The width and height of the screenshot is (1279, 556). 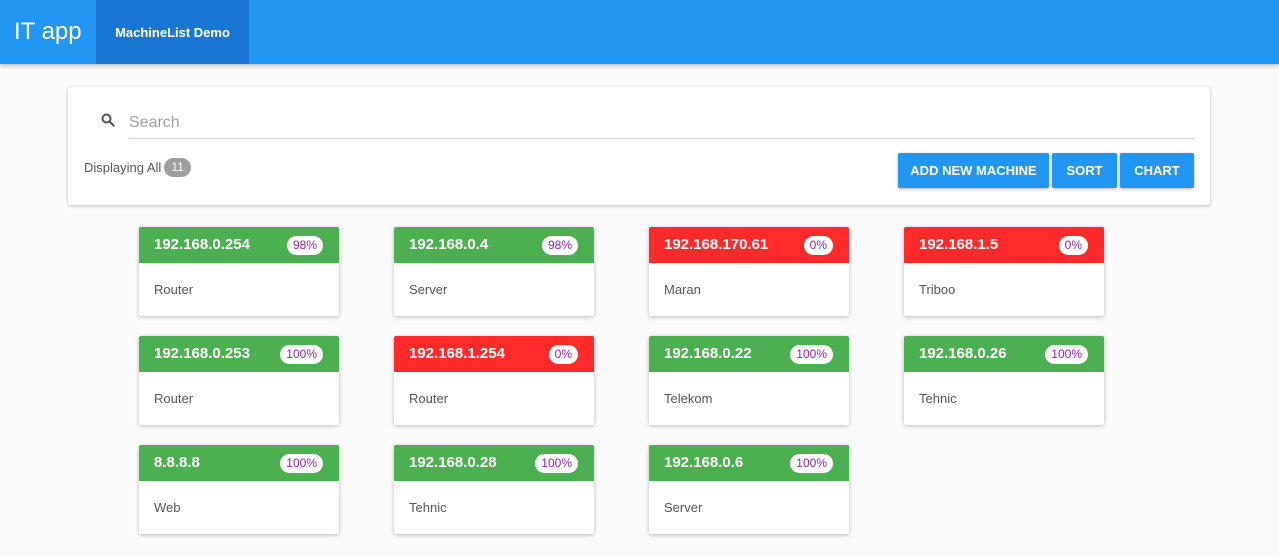 What do you see at coordinates (172, 32) in the screenshot?
I see `nav-tab-machinelist-demo: MachineList Demo` at bounding box center [172, 32].